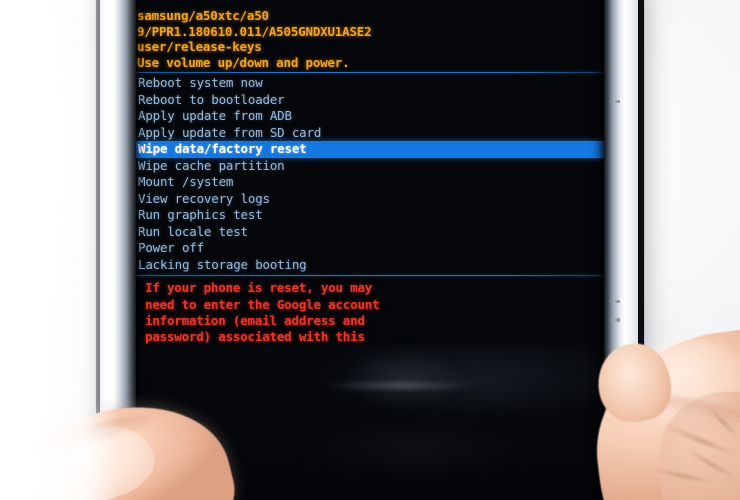 Image resolution: width=740 pixels, height=500 pixels. What do you see at coordinates (111, 250) in the screenshot?
I see `phone-left-edge-highlight` at bounding box center [111, 250].